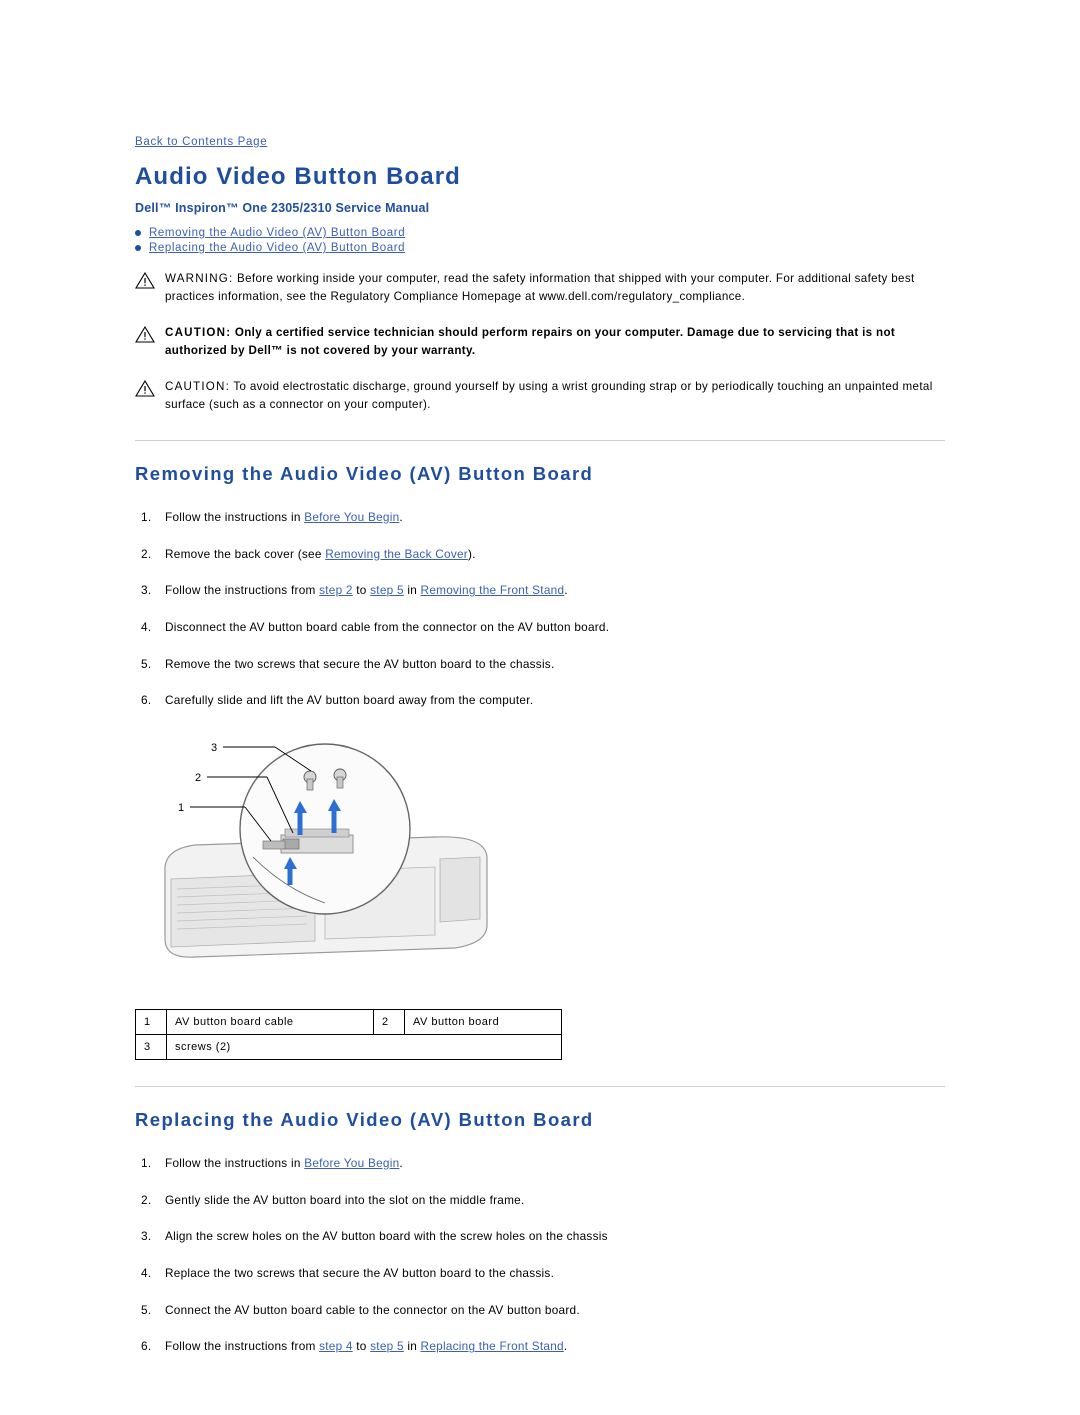 The image size is (1080, 1415). What do you see at coordinates (492, 1346) in the screenshot?
I see `link-replacing-front-stand: Replacing the Front Stand` at bounding box center [492, 1346].